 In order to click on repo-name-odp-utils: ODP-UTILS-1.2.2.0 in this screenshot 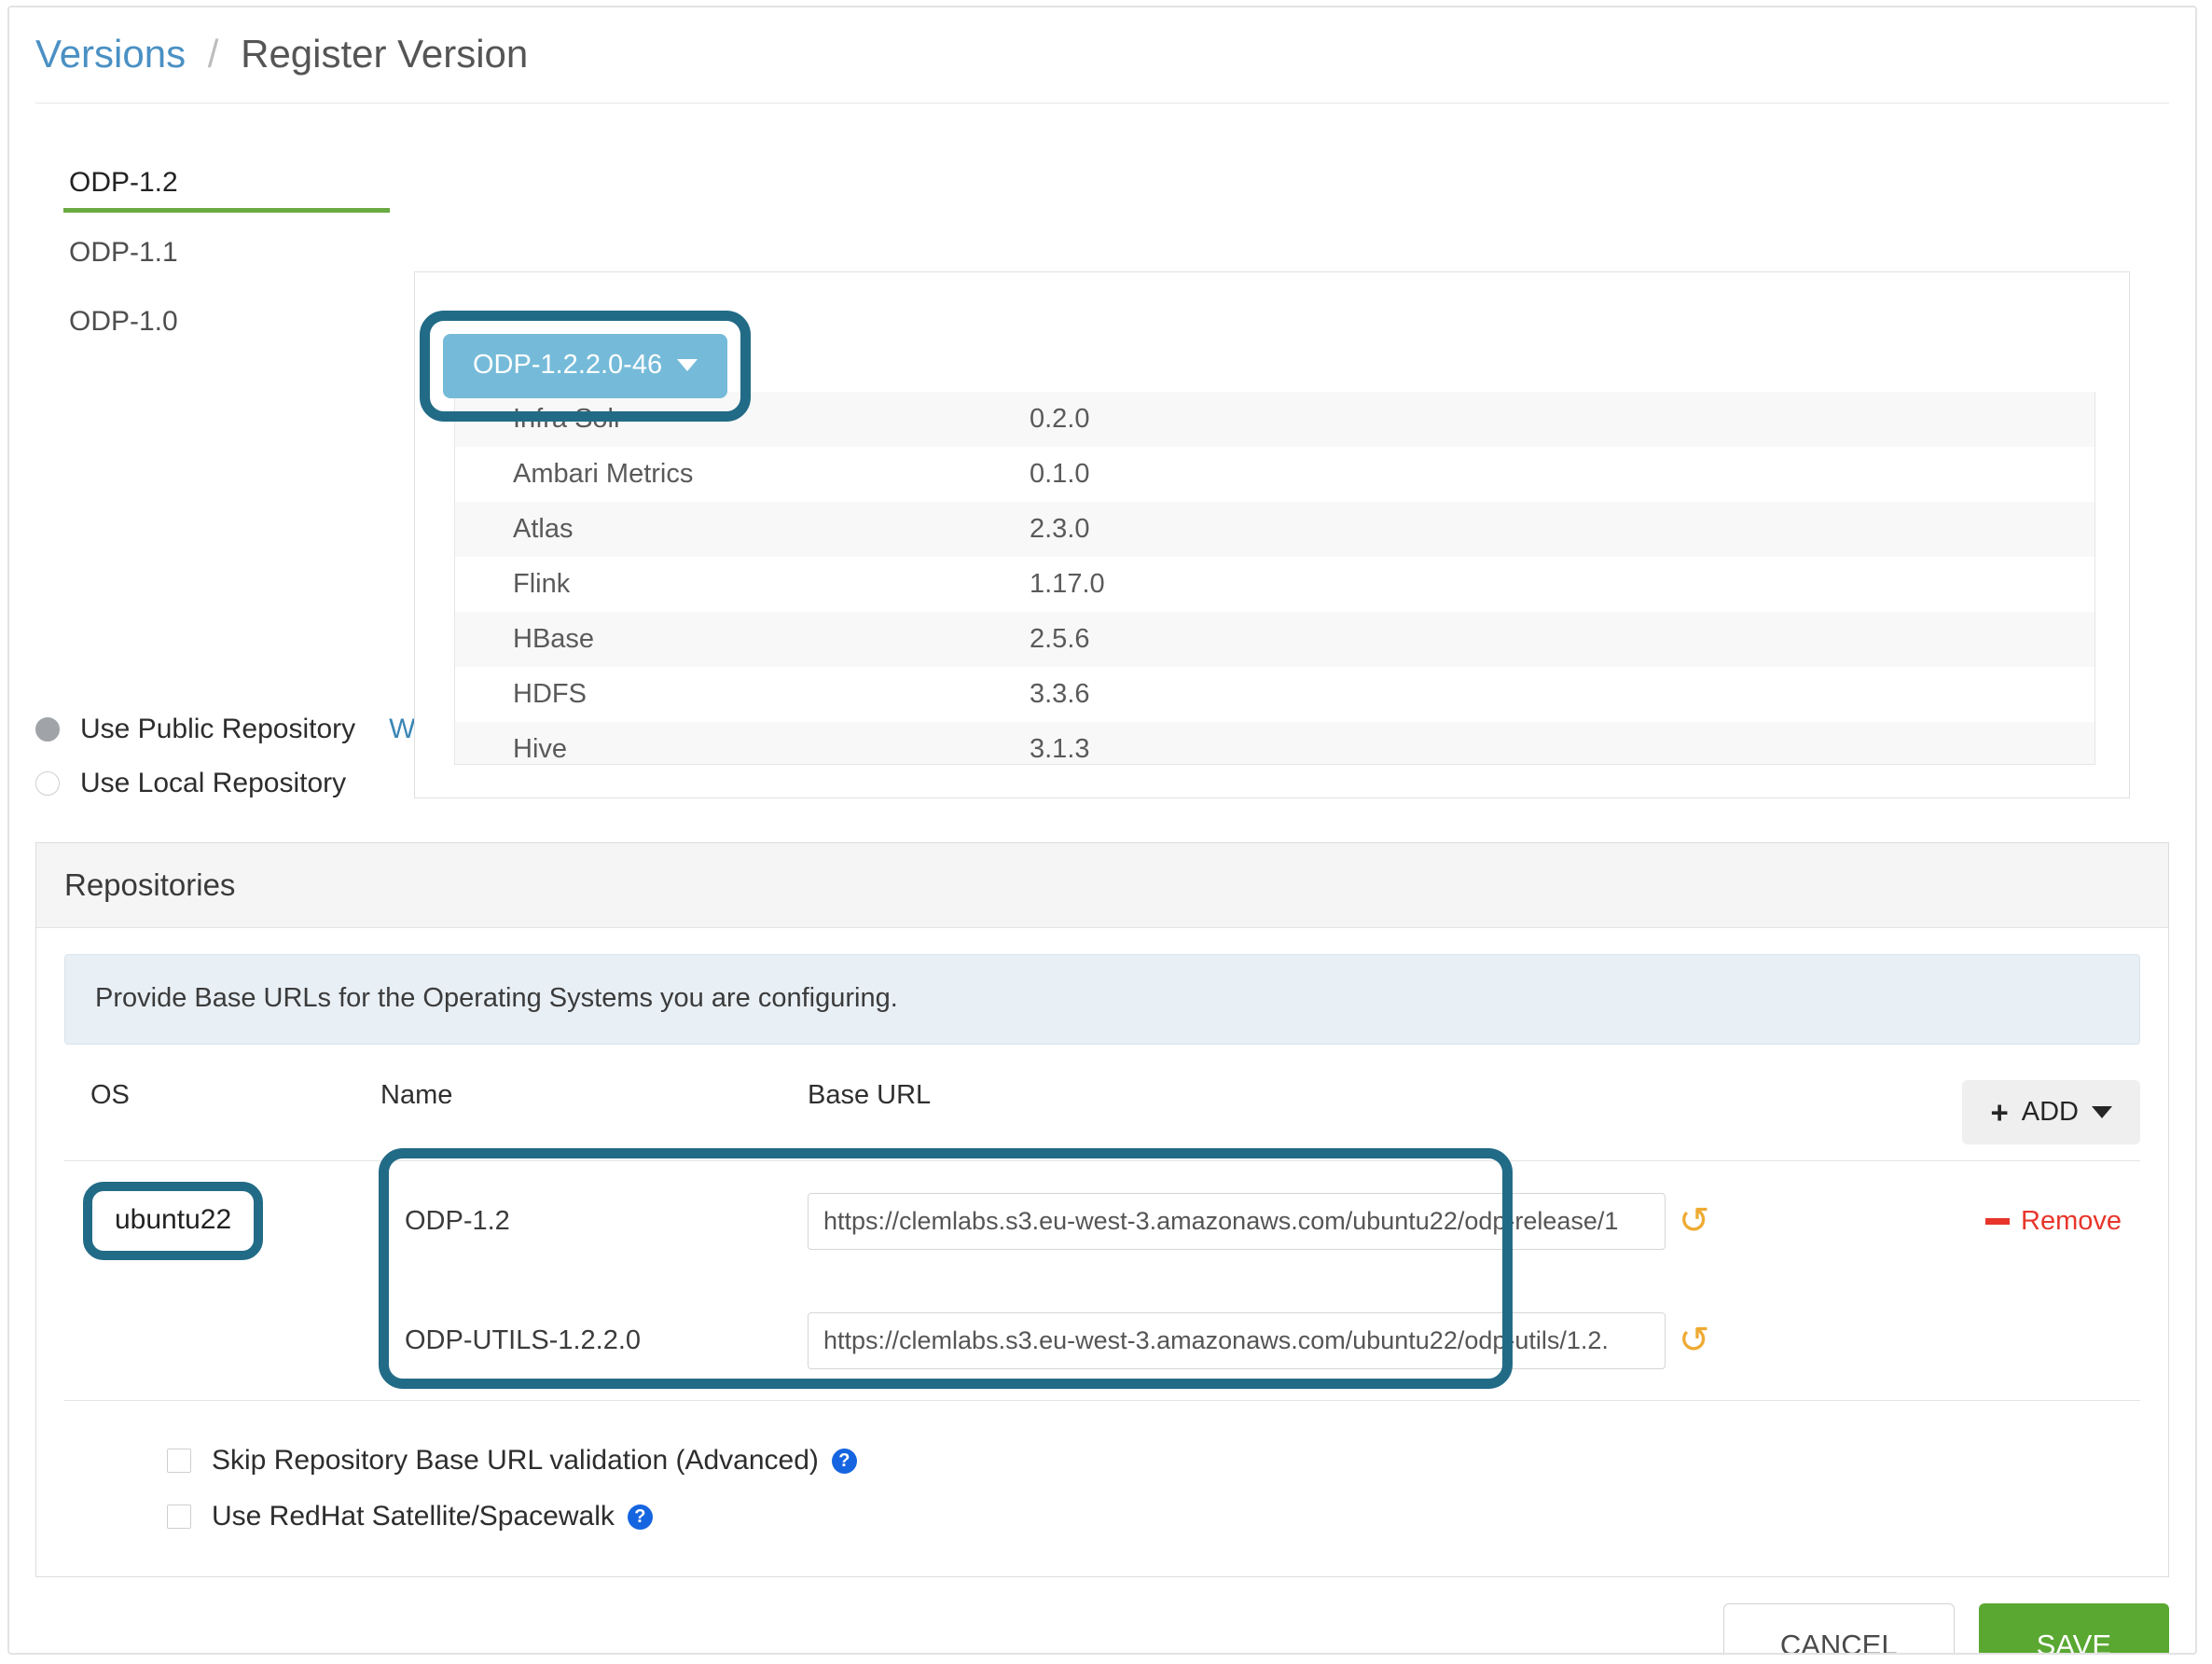, I will do `click(523, 1339)`.